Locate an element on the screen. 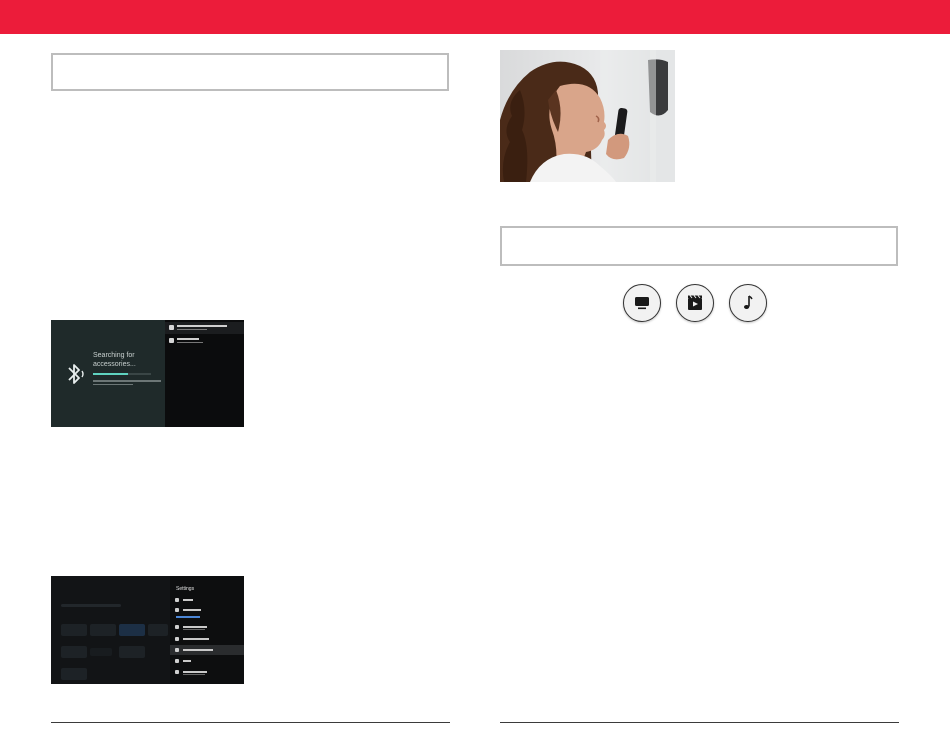 This screenshot has width=950, height=746. settings-panel: Settings is located at coordinates (207, 630).